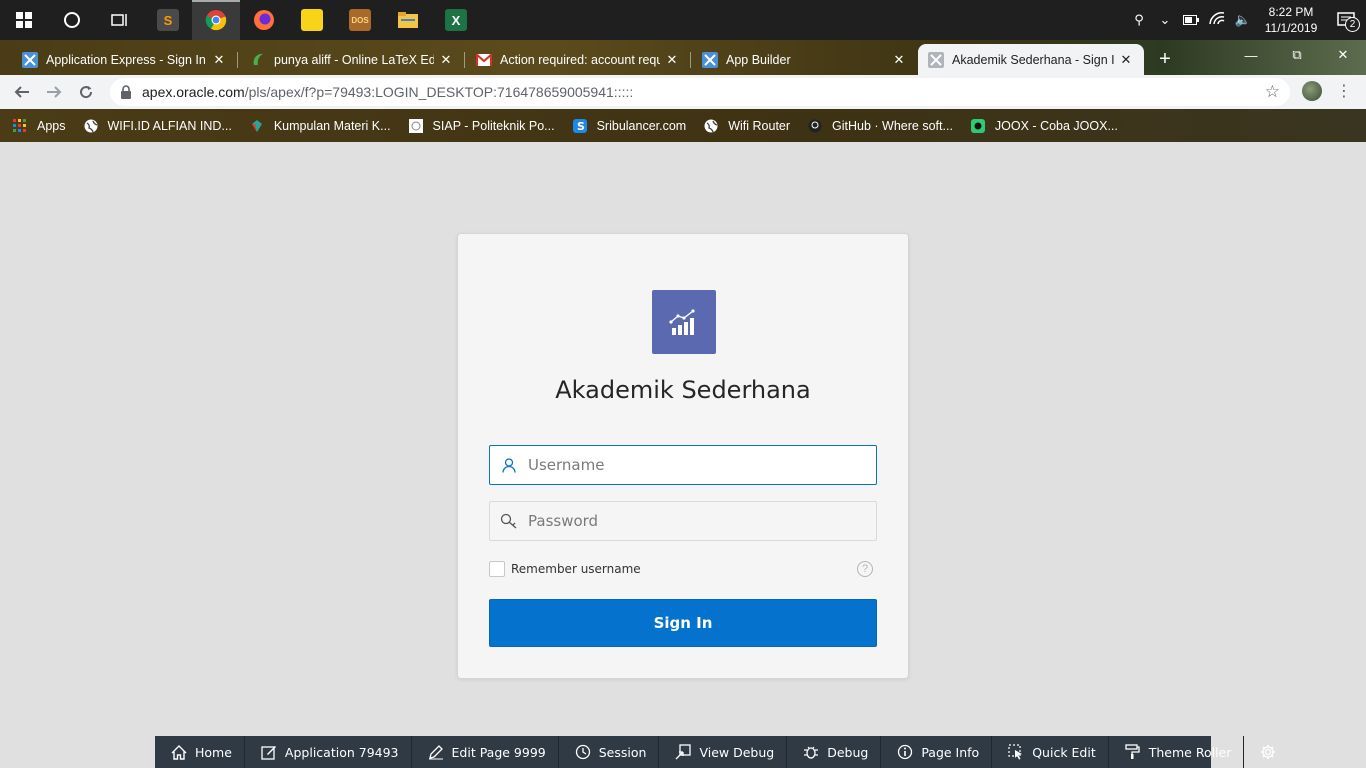 The height and width of the screenshot is (768, 1366). What do you see at coordinates (1133, 752) in the screenshot?
I see `paint-roller-icon` at bounding box center [1133, 752].